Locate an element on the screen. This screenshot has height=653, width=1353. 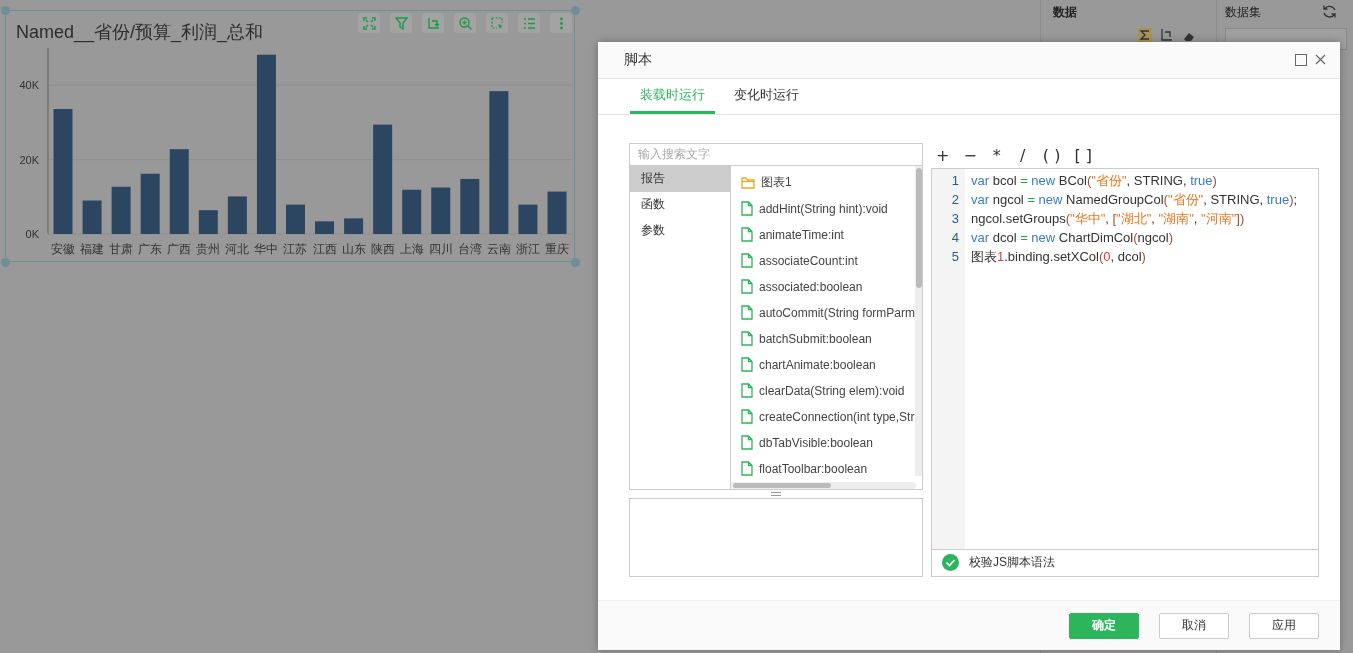
panel-title: 数据 is located at coordinates (1065, 12).